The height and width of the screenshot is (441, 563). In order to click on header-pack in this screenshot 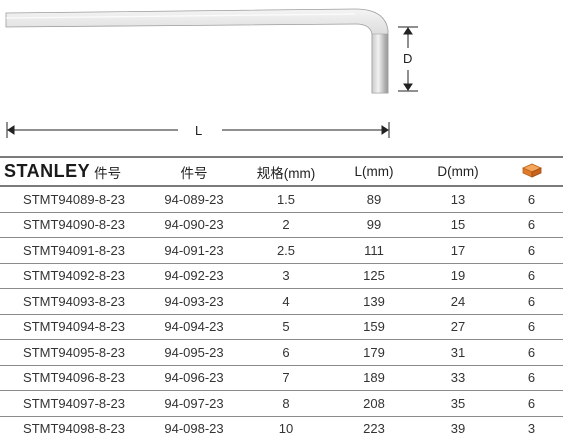, I will do `click(531, 171)`.